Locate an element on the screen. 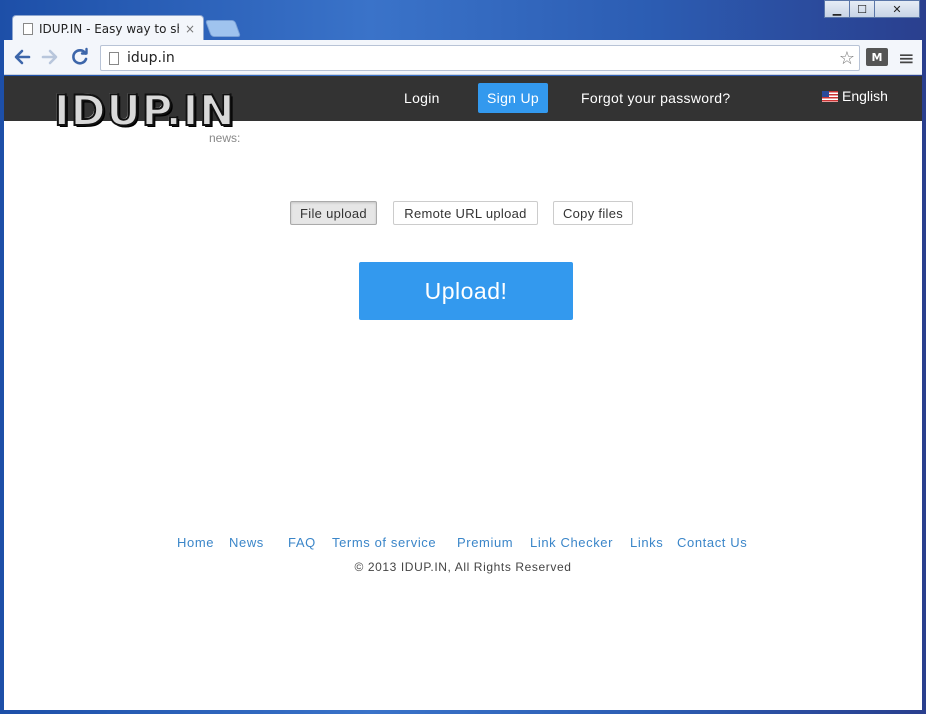 The image size is (926, 714). footer-link-links: Links is located at coordinates (646, 542).